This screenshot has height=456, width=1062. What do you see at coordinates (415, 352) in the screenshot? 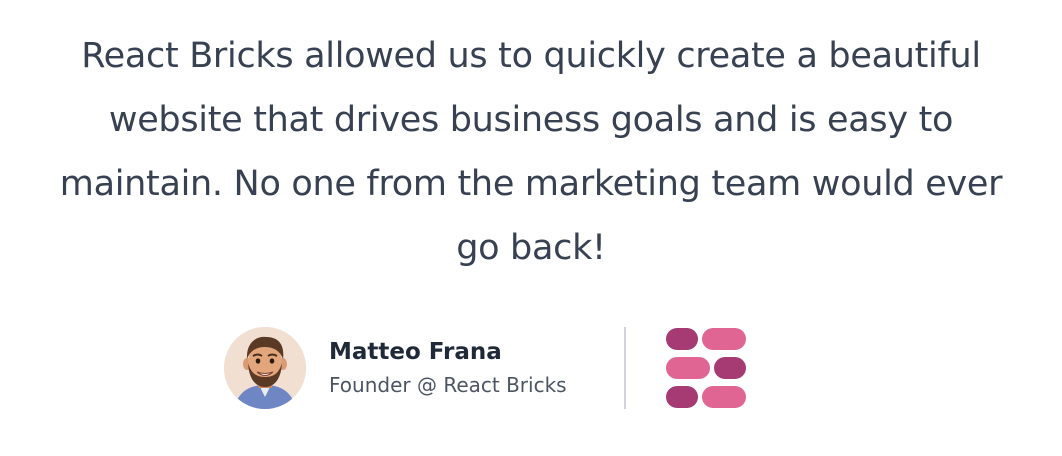
I see `author-name: Matteo Frana` at bounding box center [415, 352].